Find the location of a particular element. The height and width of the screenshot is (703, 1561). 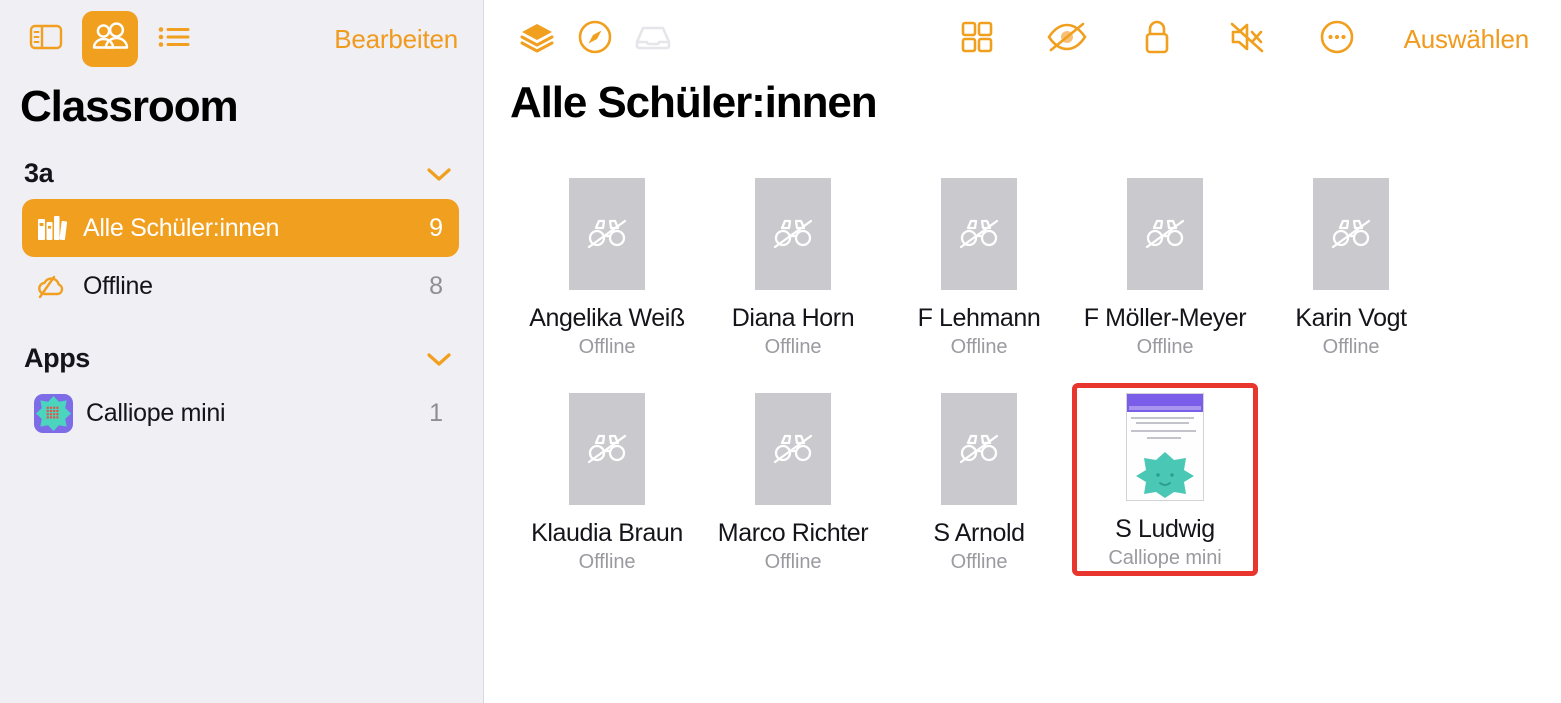

mute-button is located at coordinates (1247, 39).